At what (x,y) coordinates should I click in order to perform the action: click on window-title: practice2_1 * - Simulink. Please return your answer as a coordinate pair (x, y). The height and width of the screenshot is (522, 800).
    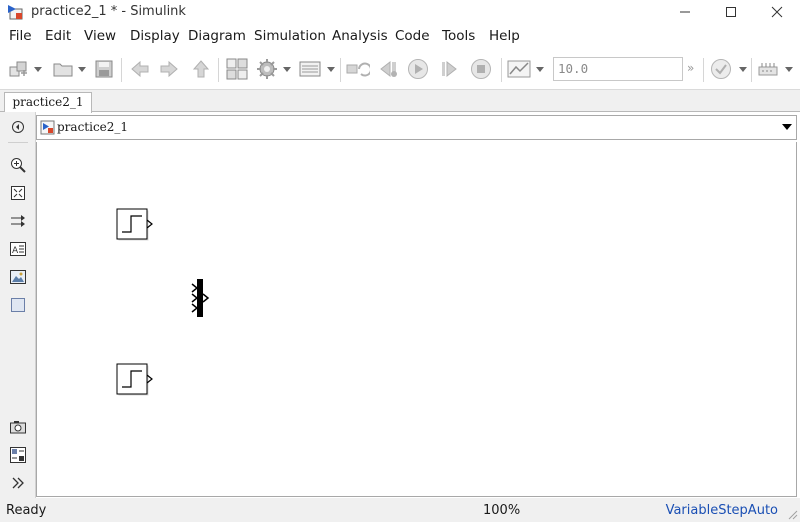
    Looking at the image, I should click on (108, 11).